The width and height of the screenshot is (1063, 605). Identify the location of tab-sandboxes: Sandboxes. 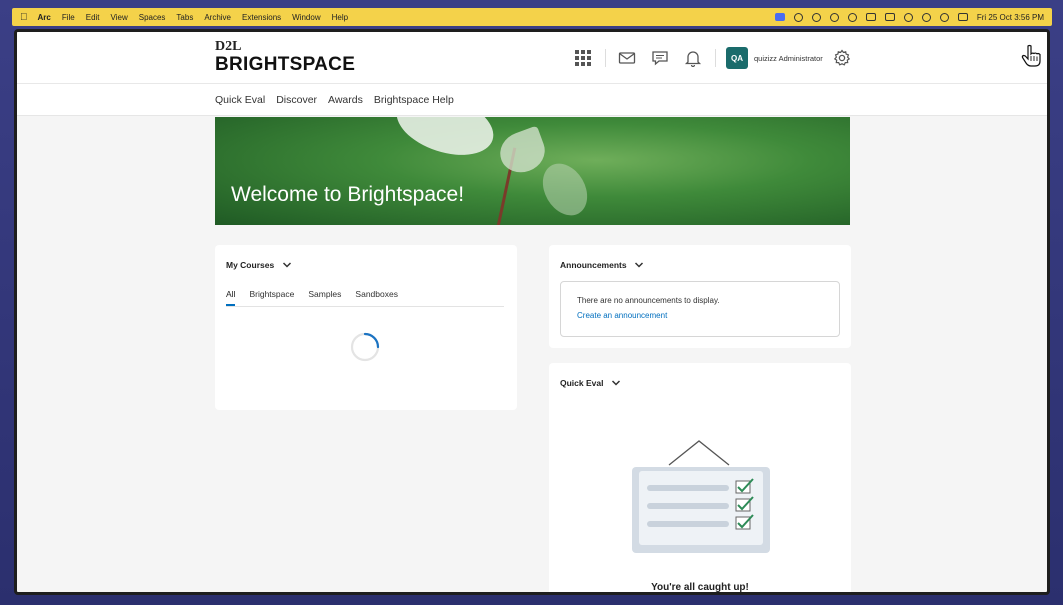
(376, 297).